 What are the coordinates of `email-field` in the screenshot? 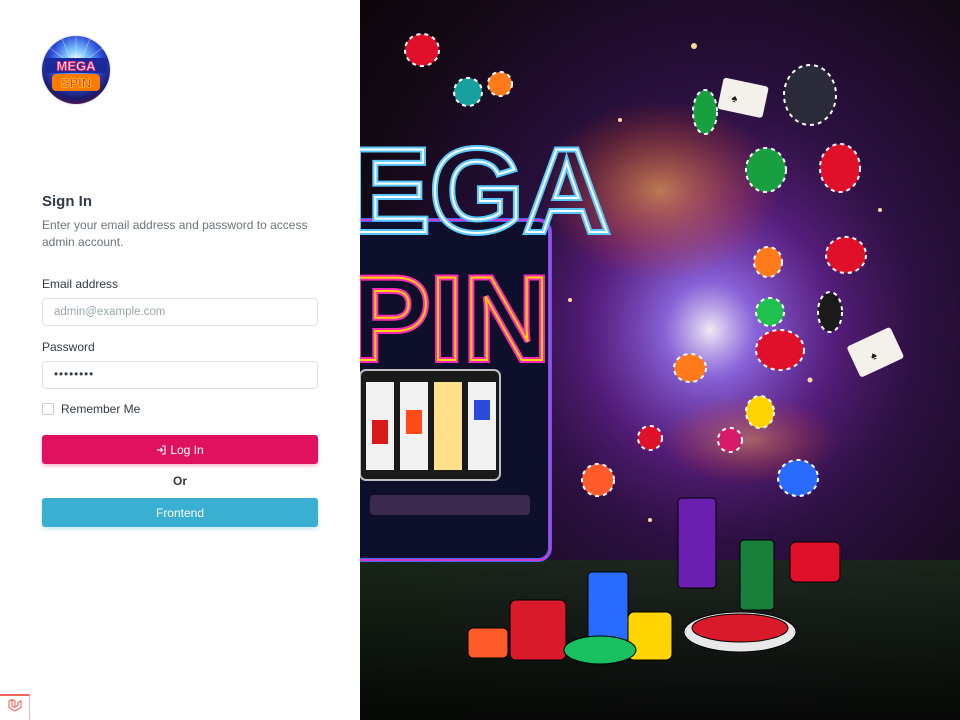 It's located at (180, 312).